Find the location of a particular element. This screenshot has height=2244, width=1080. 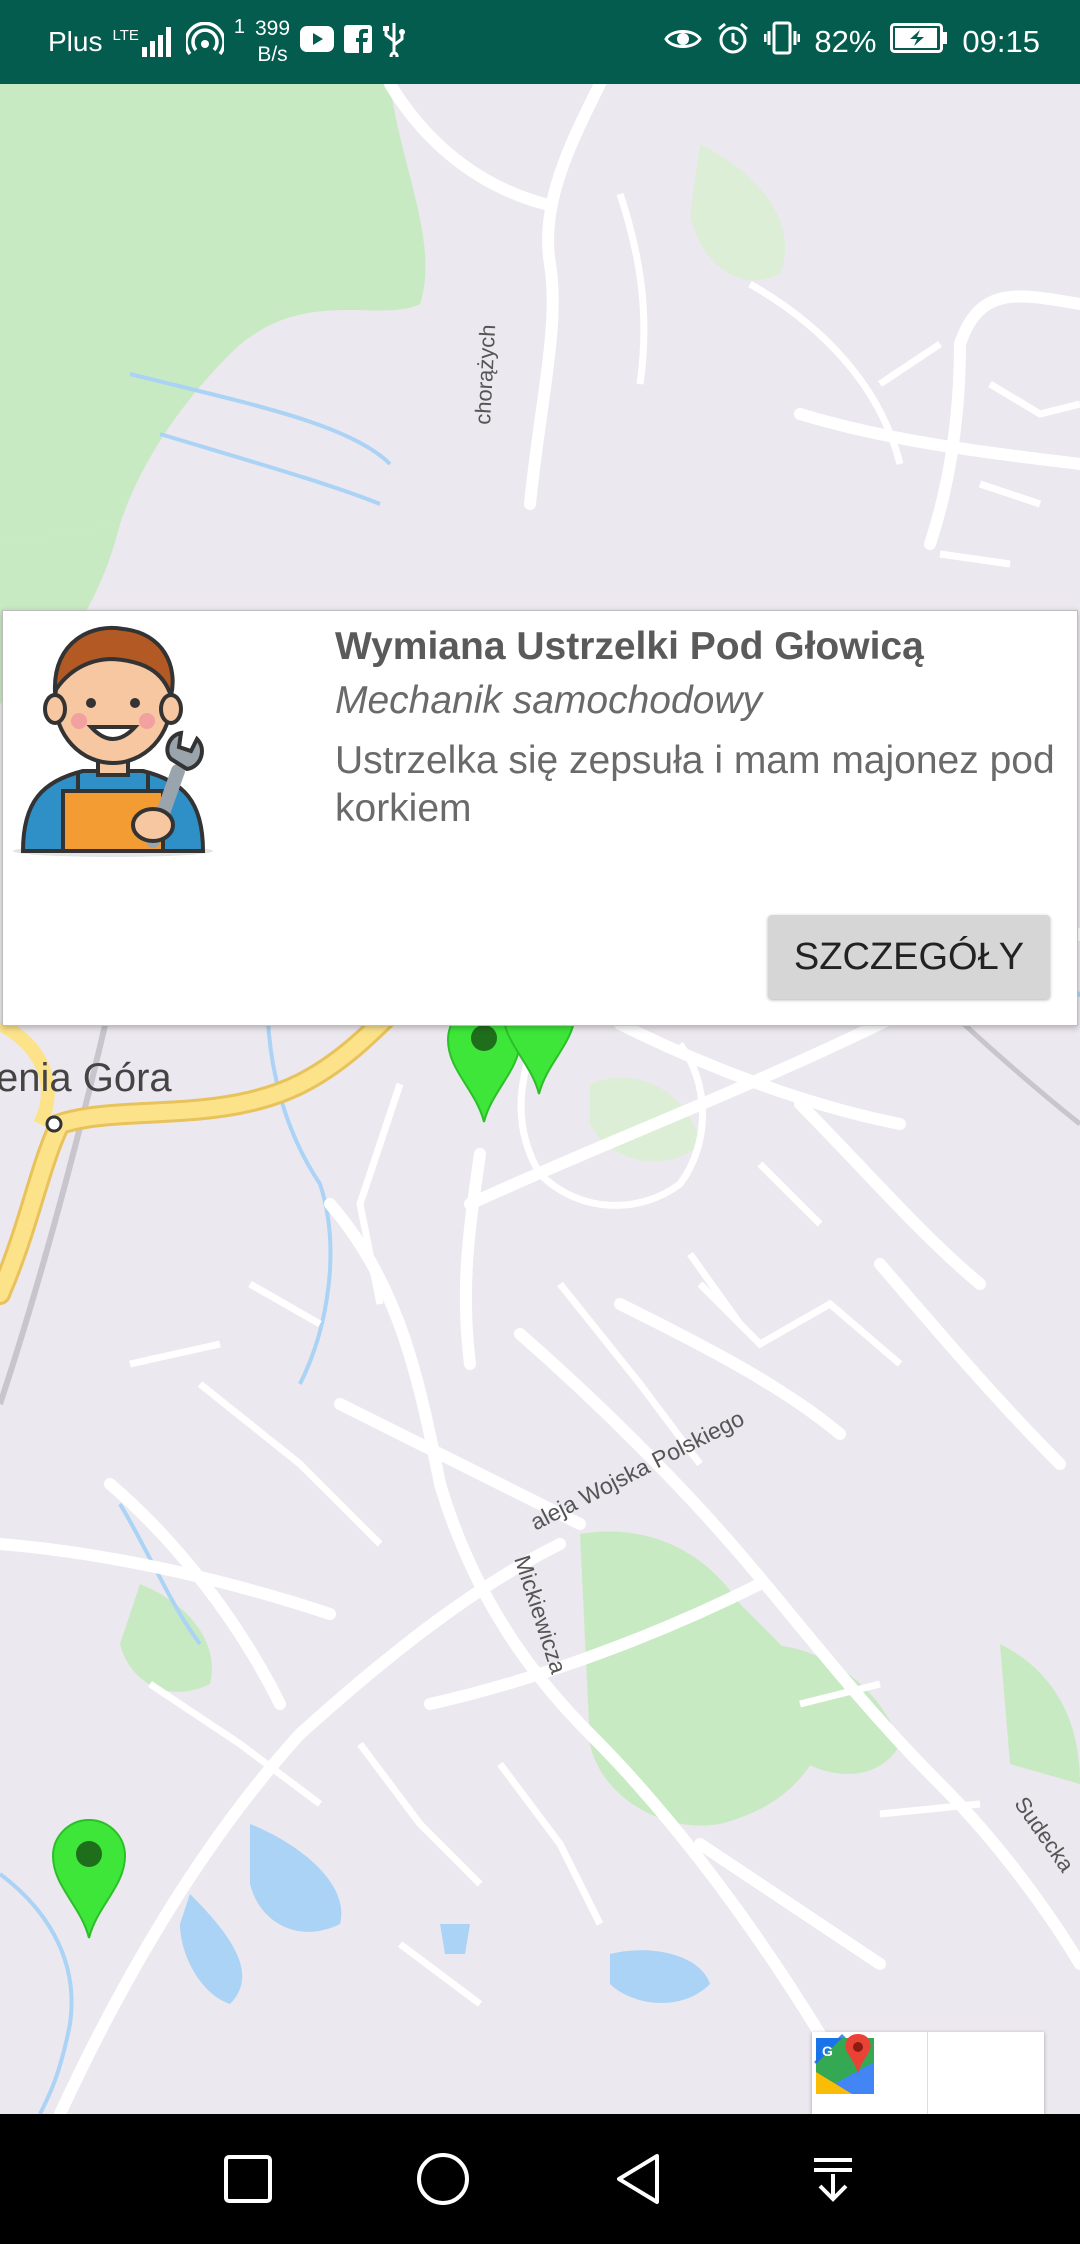

svg-text: G is located at coordinates (827, 2051).